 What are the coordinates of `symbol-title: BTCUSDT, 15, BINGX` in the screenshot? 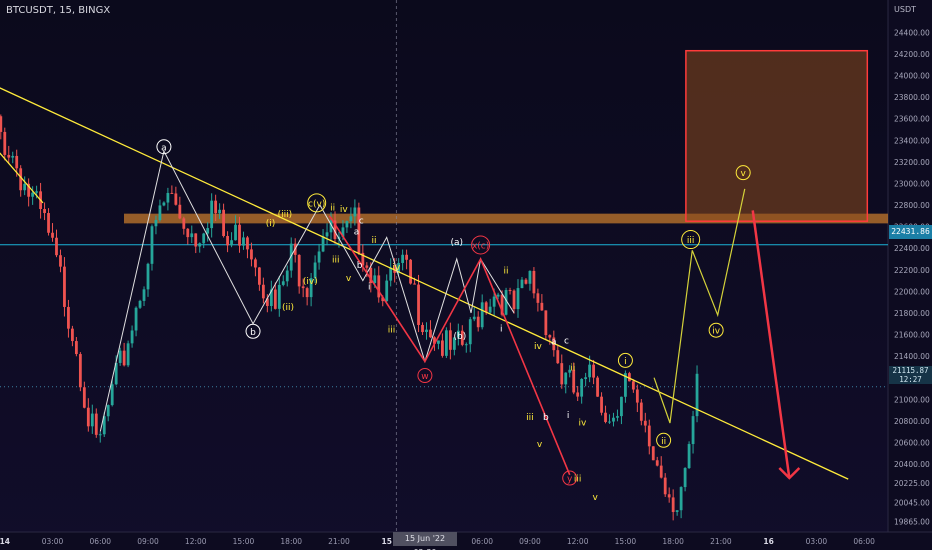 It's located at (58, 10).